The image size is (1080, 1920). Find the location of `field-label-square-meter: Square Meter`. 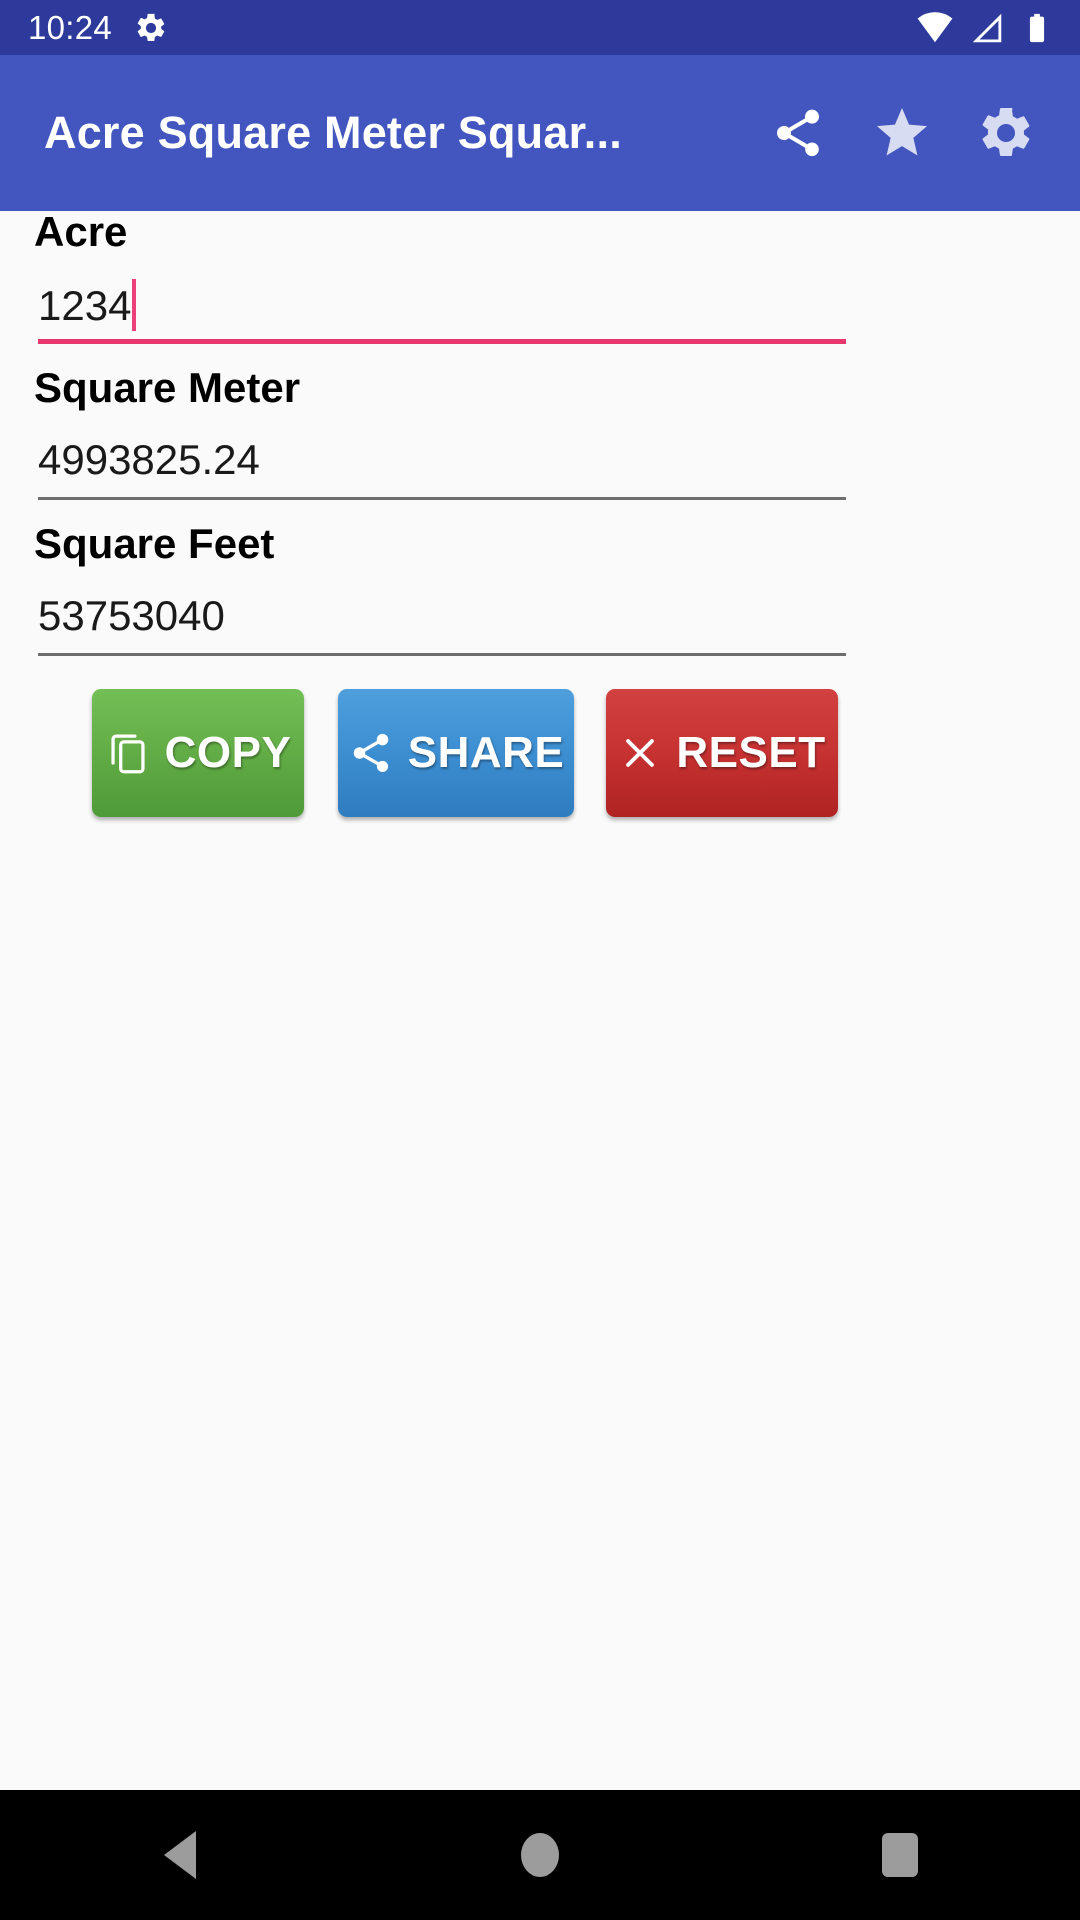

field-label-square-meter: Square Meter is located at coordinates (167, 387).